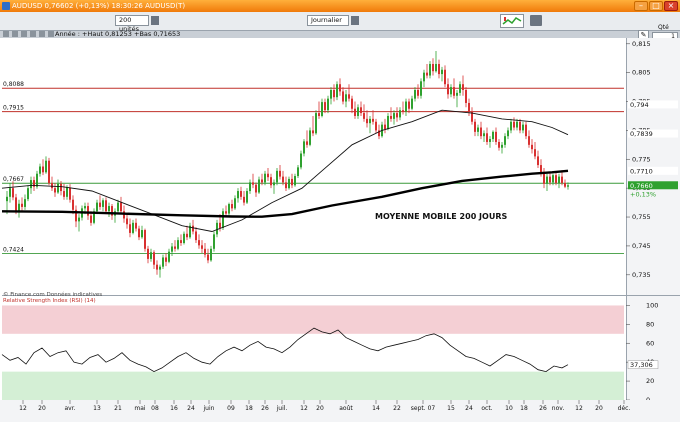 This screenshot has width=680, height=422. Describe the element at coordinates (650, 324) in the screenshot. I see `rsi-y-tick-label: 80` at that location.